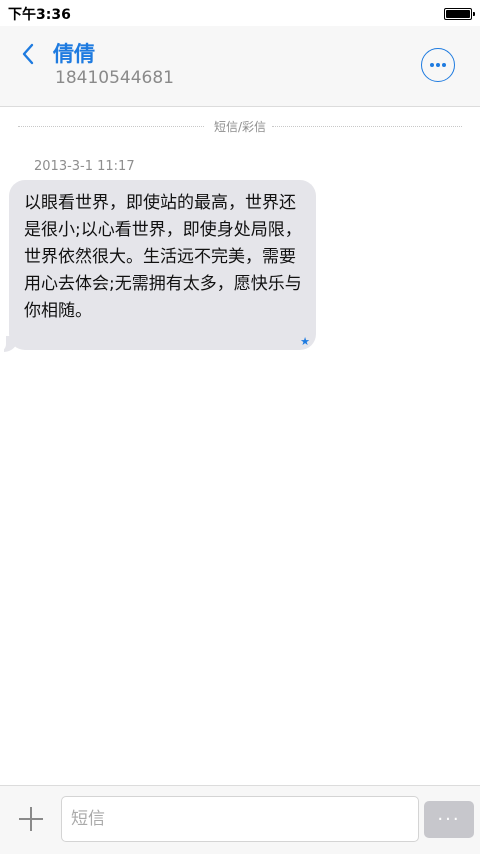  I want to click on message-type-divider: 短信/彩信, so click(240, 126).